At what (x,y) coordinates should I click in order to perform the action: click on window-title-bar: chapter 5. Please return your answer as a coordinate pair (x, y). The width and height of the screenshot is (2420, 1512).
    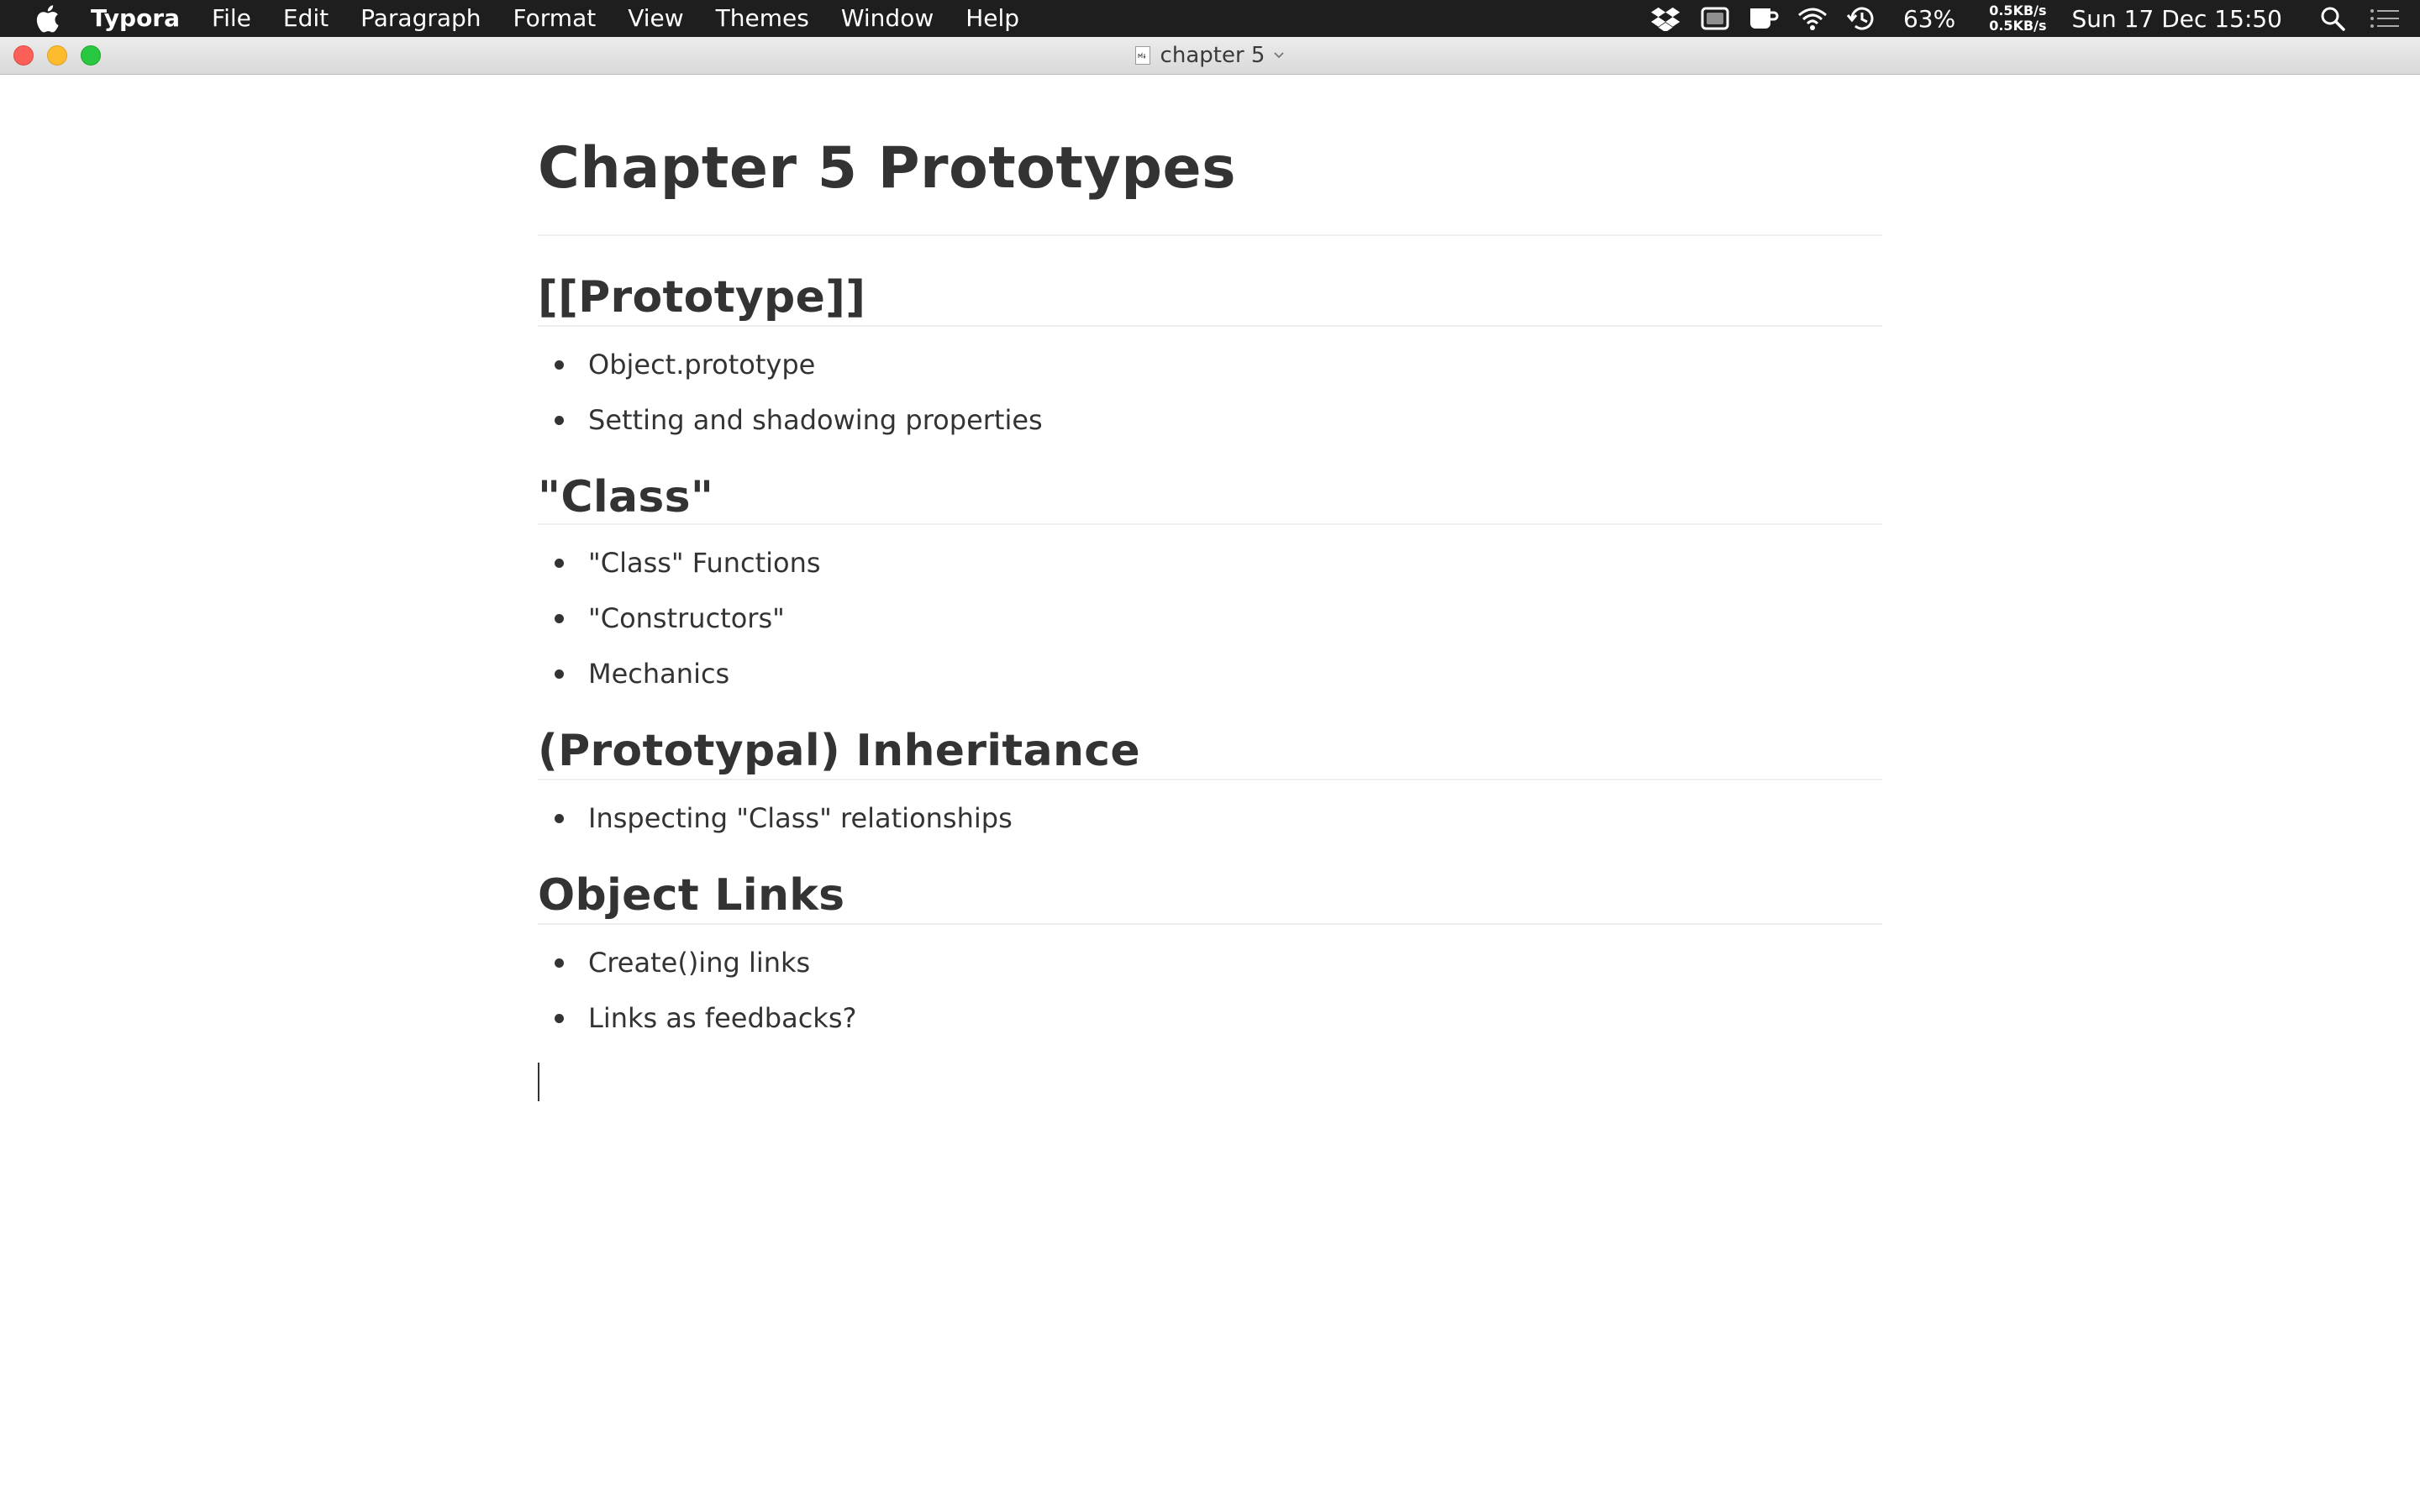
    Looking at the image, I should click on (1210, 56).